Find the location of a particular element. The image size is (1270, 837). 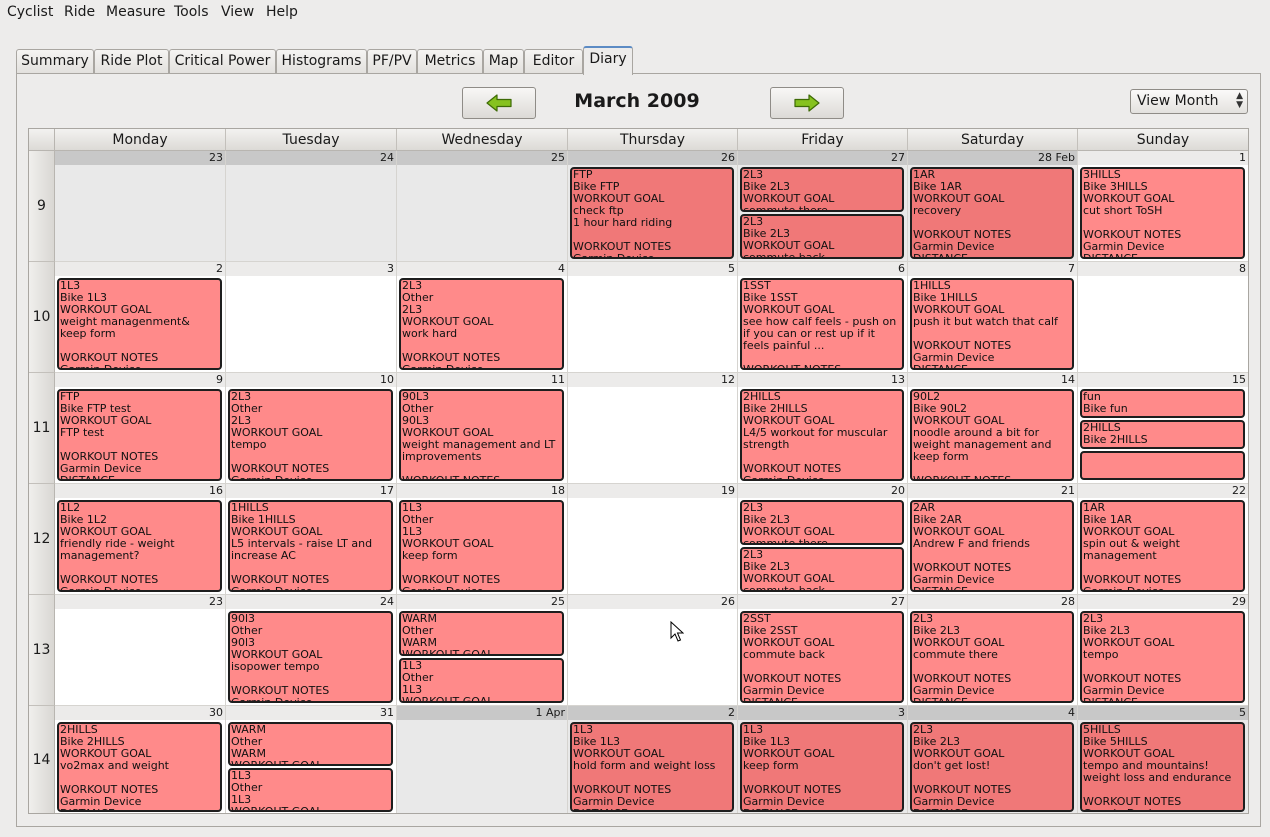

day-number: 5 is located at coordinates (1163, 713).